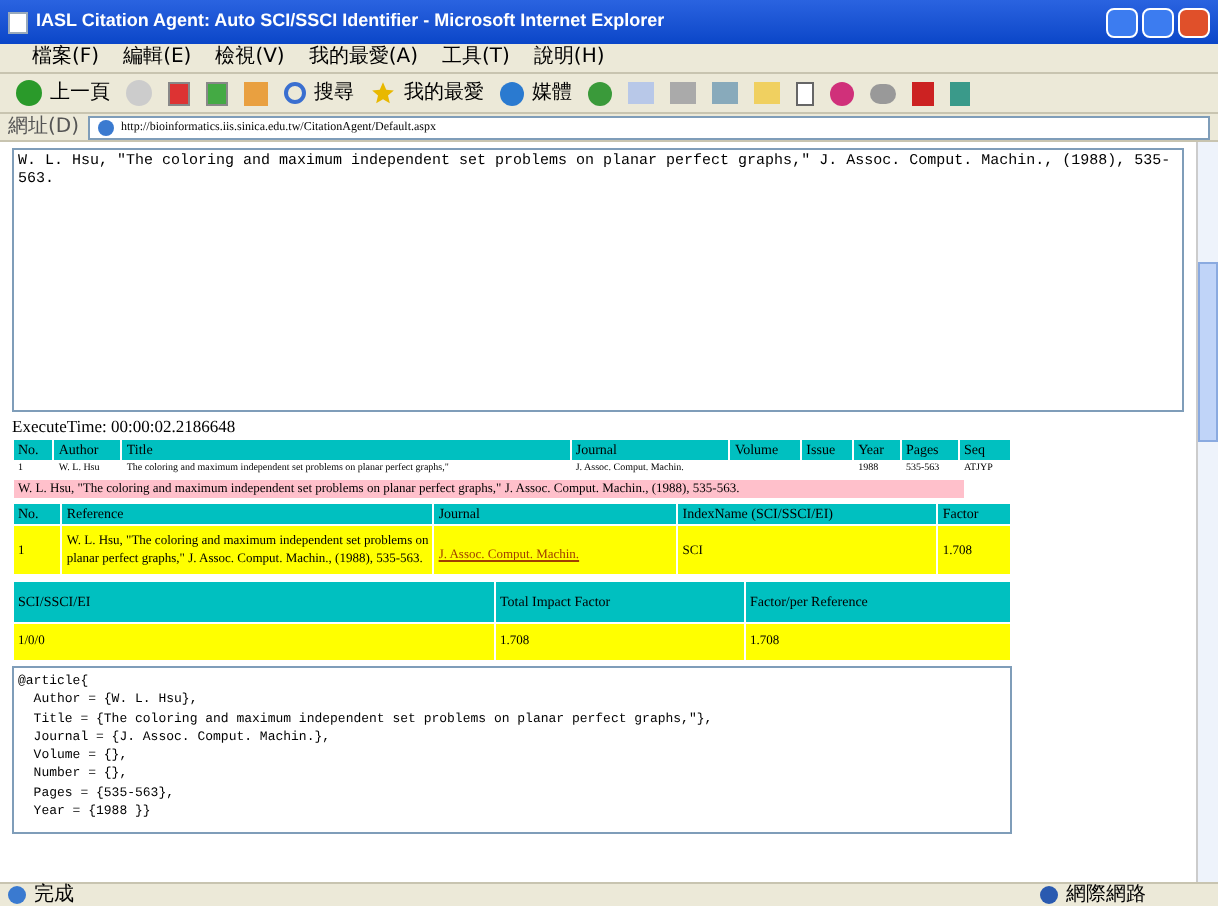 This screenshot has height=906, width=1218. Describe the element at coordinates (427, 93) in the screenshot. I see `favorites-button: 我的最愛` at that location.